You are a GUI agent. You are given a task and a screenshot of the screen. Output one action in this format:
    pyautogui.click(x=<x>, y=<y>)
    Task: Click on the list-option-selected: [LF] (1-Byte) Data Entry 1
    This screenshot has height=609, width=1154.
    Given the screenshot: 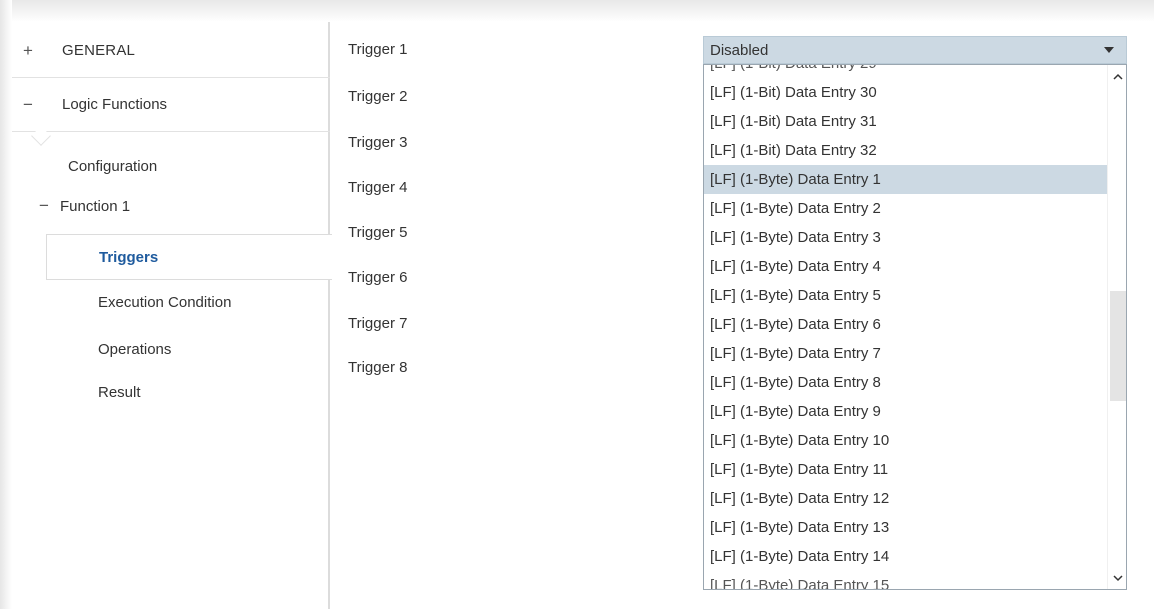 What is the action you would take?
    pyautogui.click(x=906, y=179)
    